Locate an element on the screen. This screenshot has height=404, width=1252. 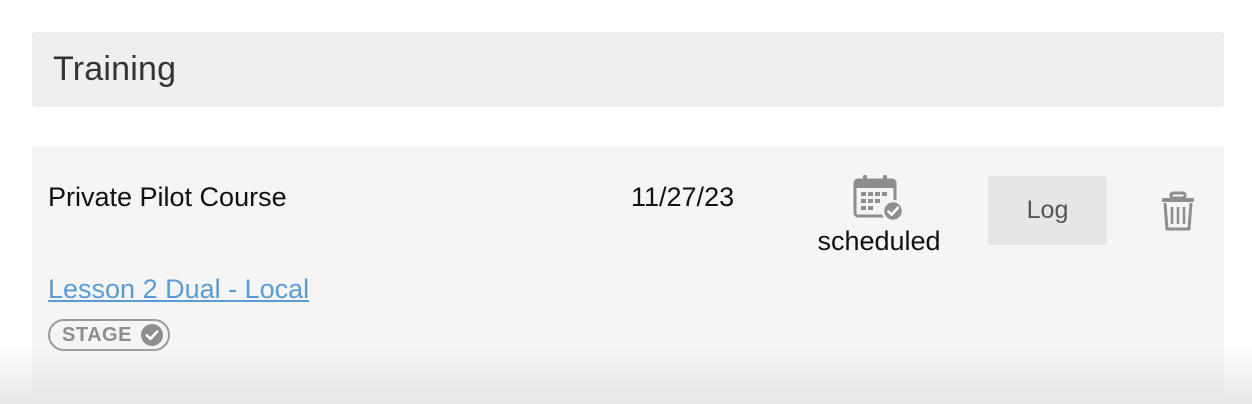
status-indicator: scheduled is located at coordinates (879, 215).